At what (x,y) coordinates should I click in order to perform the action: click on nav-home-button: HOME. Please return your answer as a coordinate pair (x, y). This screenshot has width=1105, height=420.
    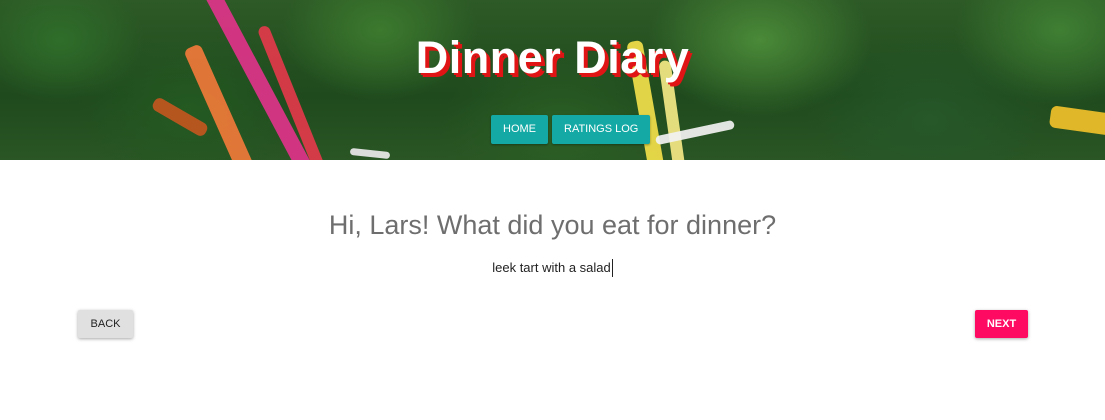
    Looking at the image, I should click on (519, 129).